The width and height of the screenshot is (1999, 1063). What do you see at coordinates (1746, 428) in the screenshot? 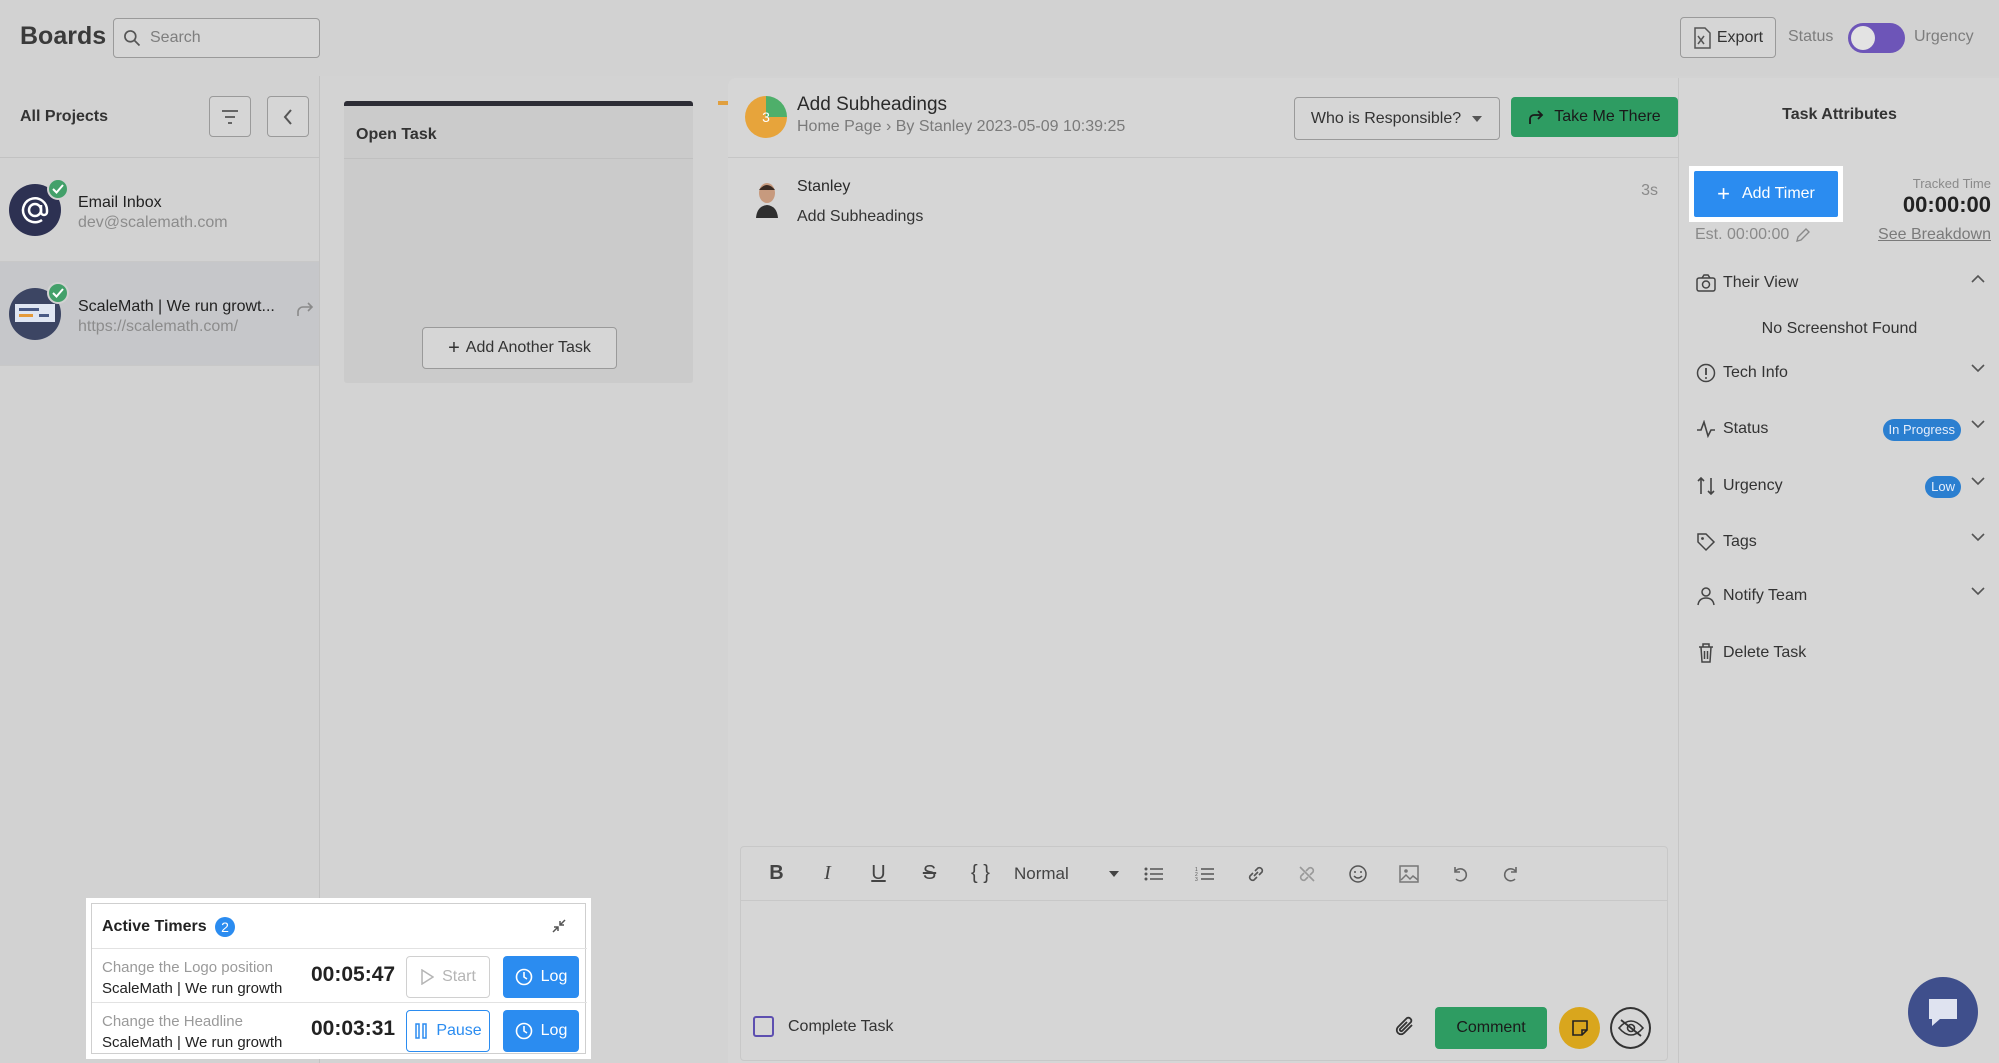
I see `status-label: Status` at bounding box center [1746, 428].